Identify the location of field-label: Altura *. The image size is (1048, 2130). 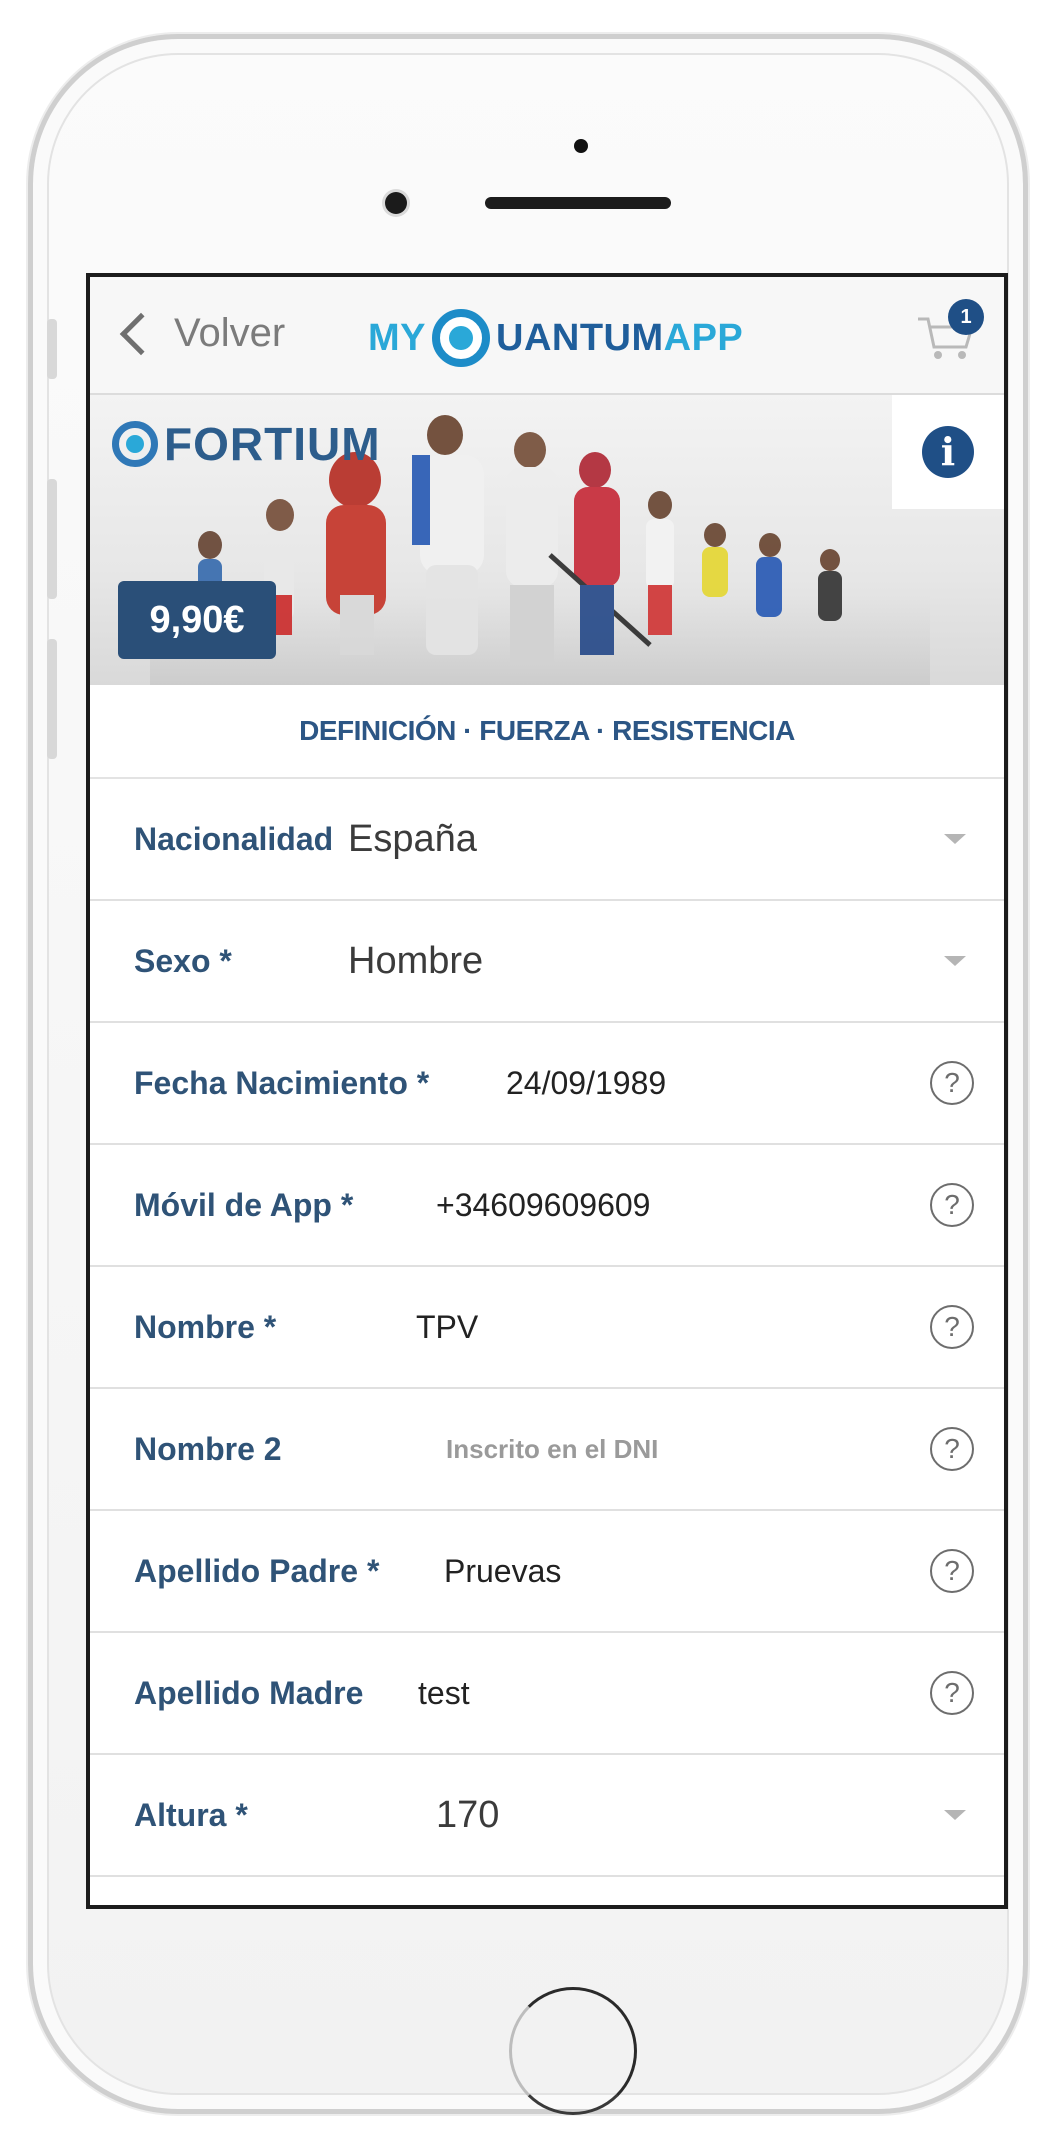
(191, 1814).